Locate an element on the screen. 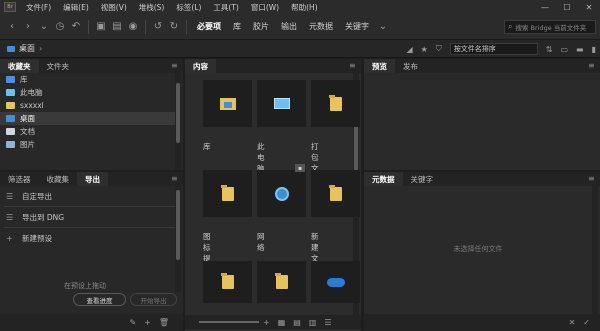  menu-tools: 工具(T) is located at coordinates (225, 7).